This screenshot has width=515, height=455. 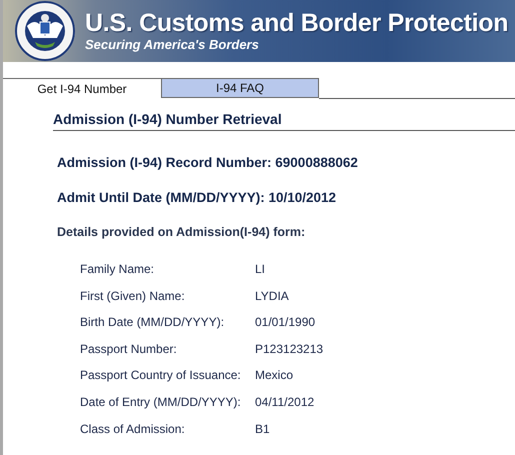 I want to click on field-value: Mexico, so click(x=274, y=375).